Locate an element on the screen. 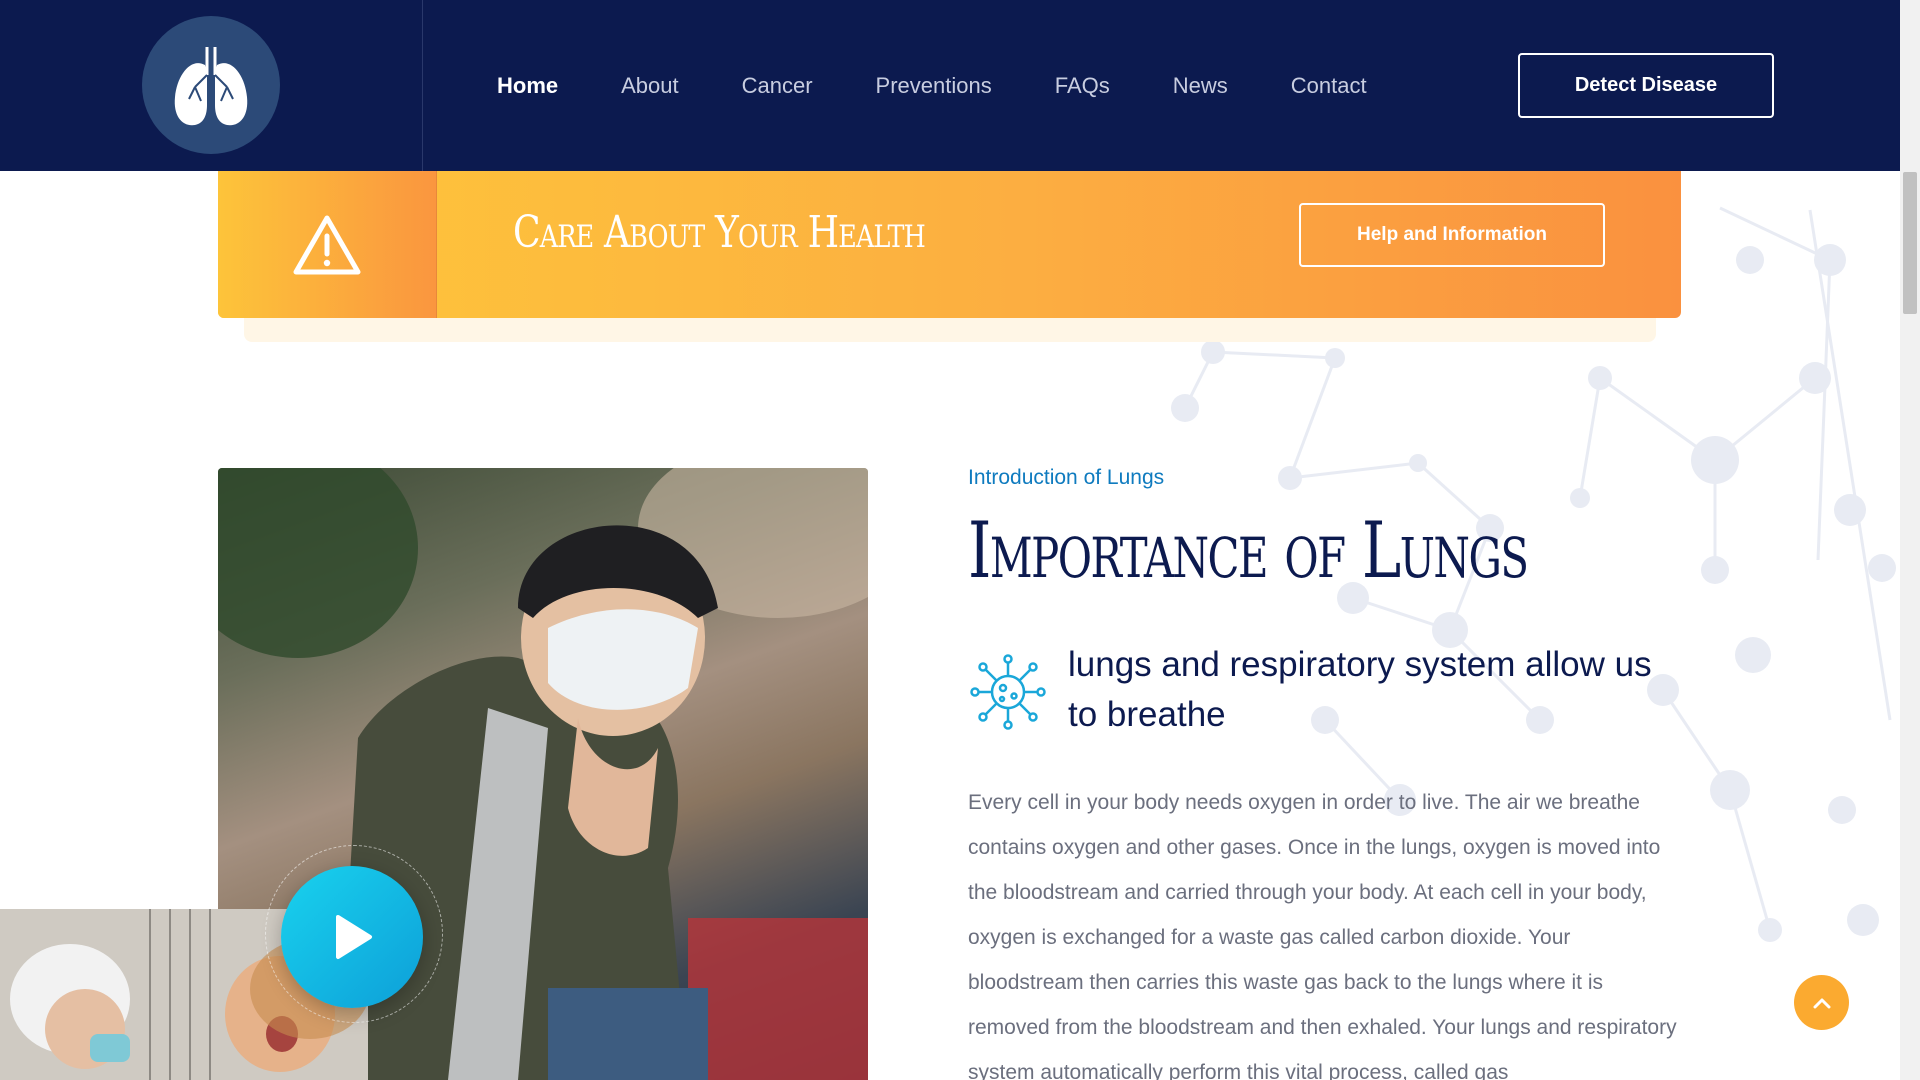 The image size is (1920, 1080). nav-cancer: Cancer is located at coordinates (777, 86).